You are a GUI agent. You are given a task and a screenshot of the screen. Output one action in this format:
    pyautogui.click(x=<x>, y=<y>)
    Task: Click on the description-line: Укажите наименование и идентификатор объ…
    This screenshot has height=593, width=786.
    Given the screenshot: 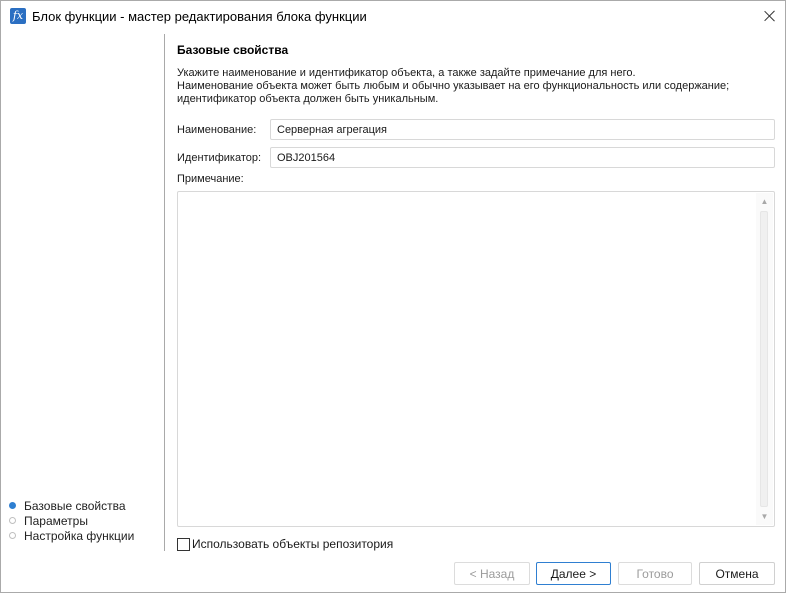 What is the action you would take?
    pyautogui.click(x=406, y=73)
    